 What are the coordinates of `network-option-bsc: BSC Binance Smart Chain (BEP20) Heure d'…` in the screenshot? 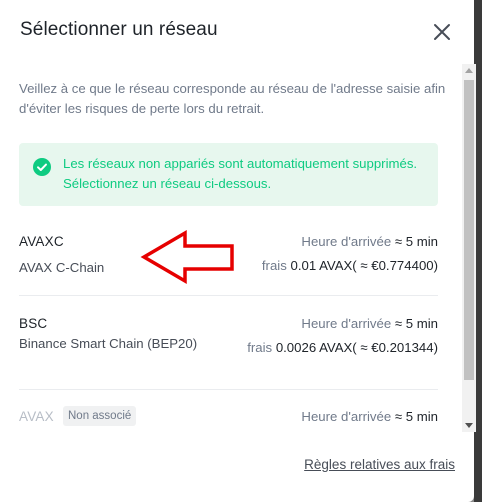 It's located at (228, 350).